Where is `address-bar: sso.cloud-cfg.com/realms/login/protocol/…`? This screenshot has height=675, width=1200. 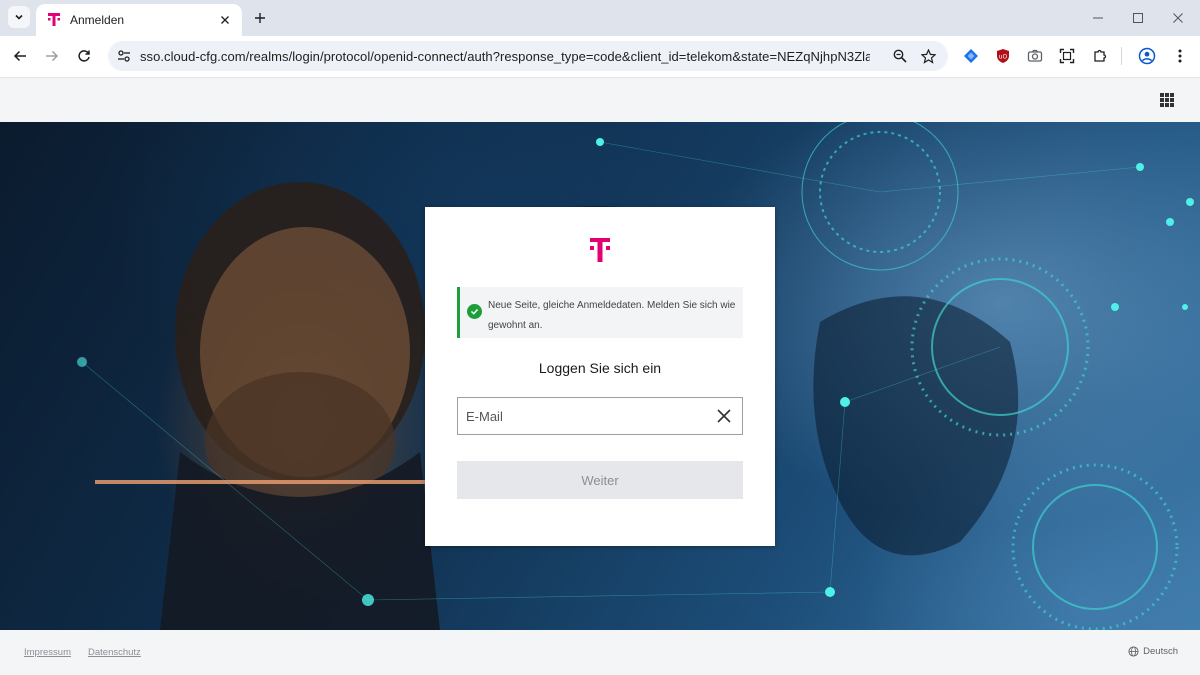
address-bar: sso.cloud-cfg.com/realms/login/protocol/… is located at coordinates (528, 56).